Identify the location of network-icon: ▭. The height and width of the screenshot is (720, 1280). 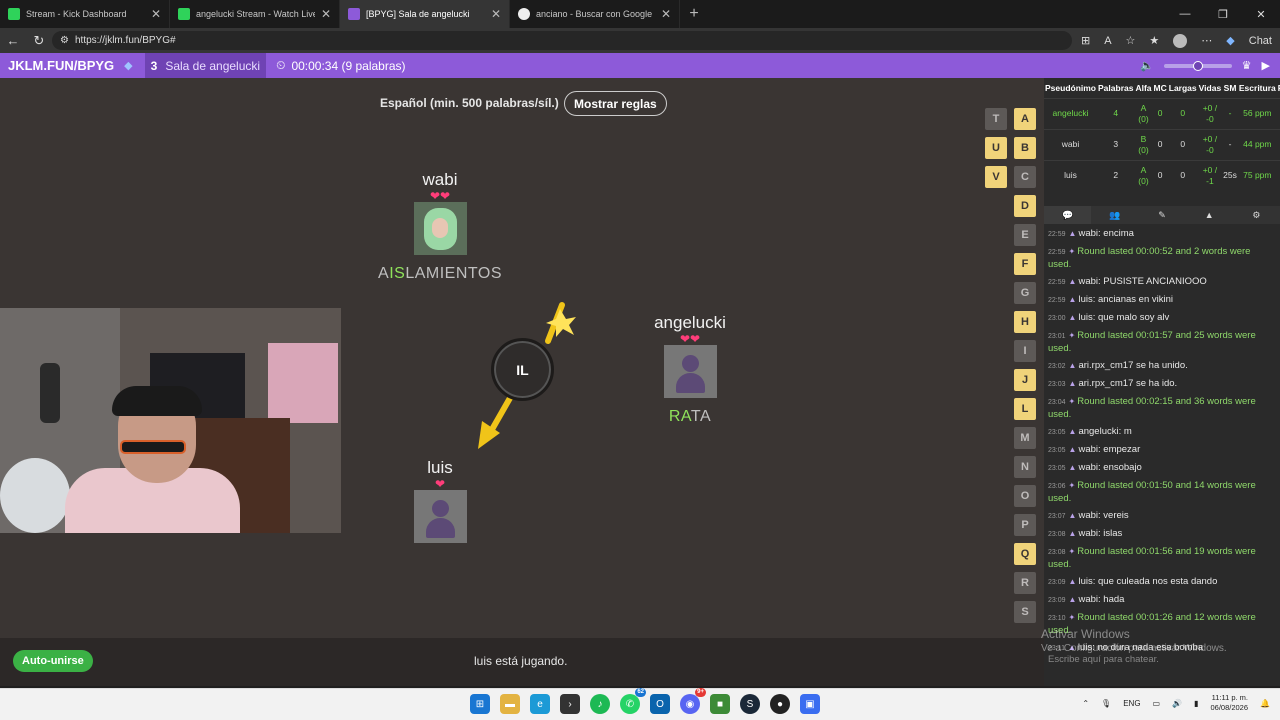
(1157, 703).